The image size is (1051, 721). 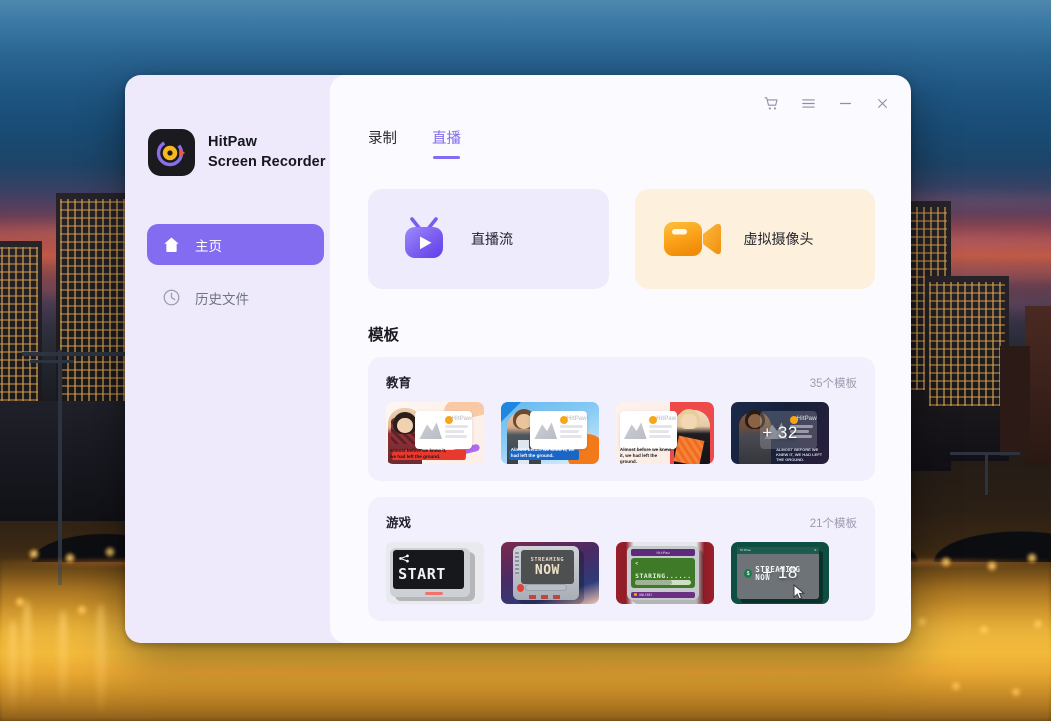 What do you see at coordinates (833, 523) in the screenshot?
I see `template-group-games-count: 21个模板` at bounding box center [833, 523].